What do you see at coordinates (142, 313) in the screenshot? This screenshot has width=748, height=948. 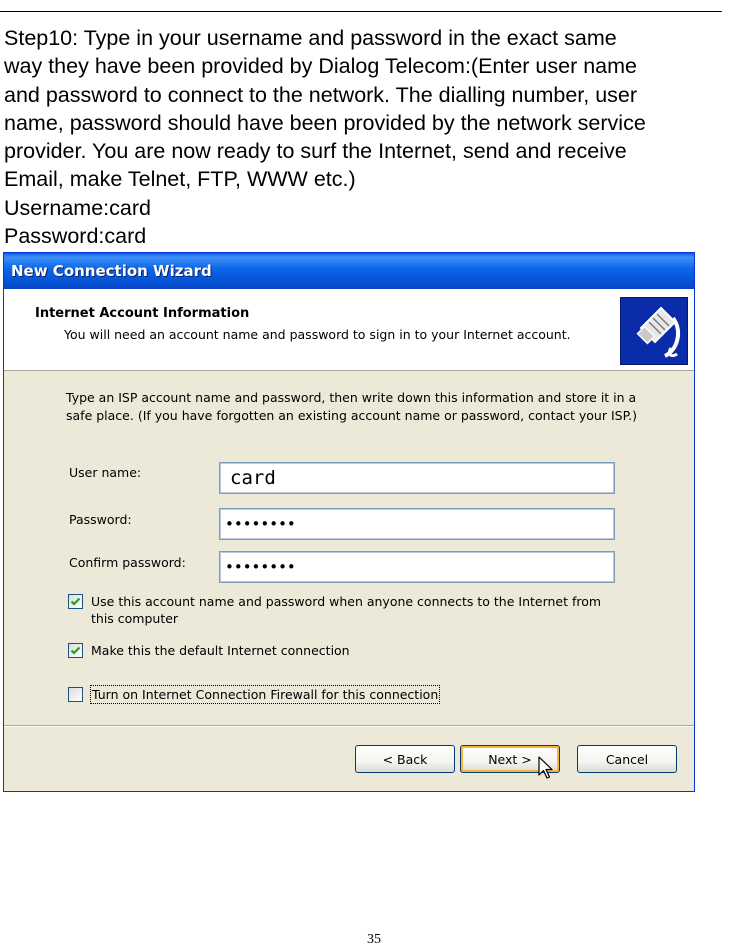 I see `wizard-header-title: Internet Account Information` at bounding box center [142, 313].